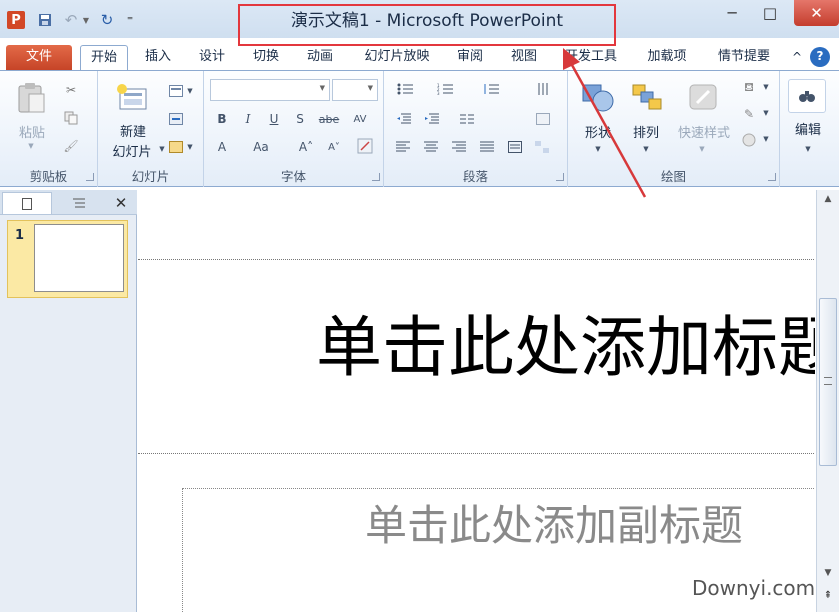 The width and height of the screenshot is (839, 612). What do you see at coordinates (766, 87) in the screenshot?
I see `shape-fill-dropdown-icon: ▼` at bounding box center [766, 87].